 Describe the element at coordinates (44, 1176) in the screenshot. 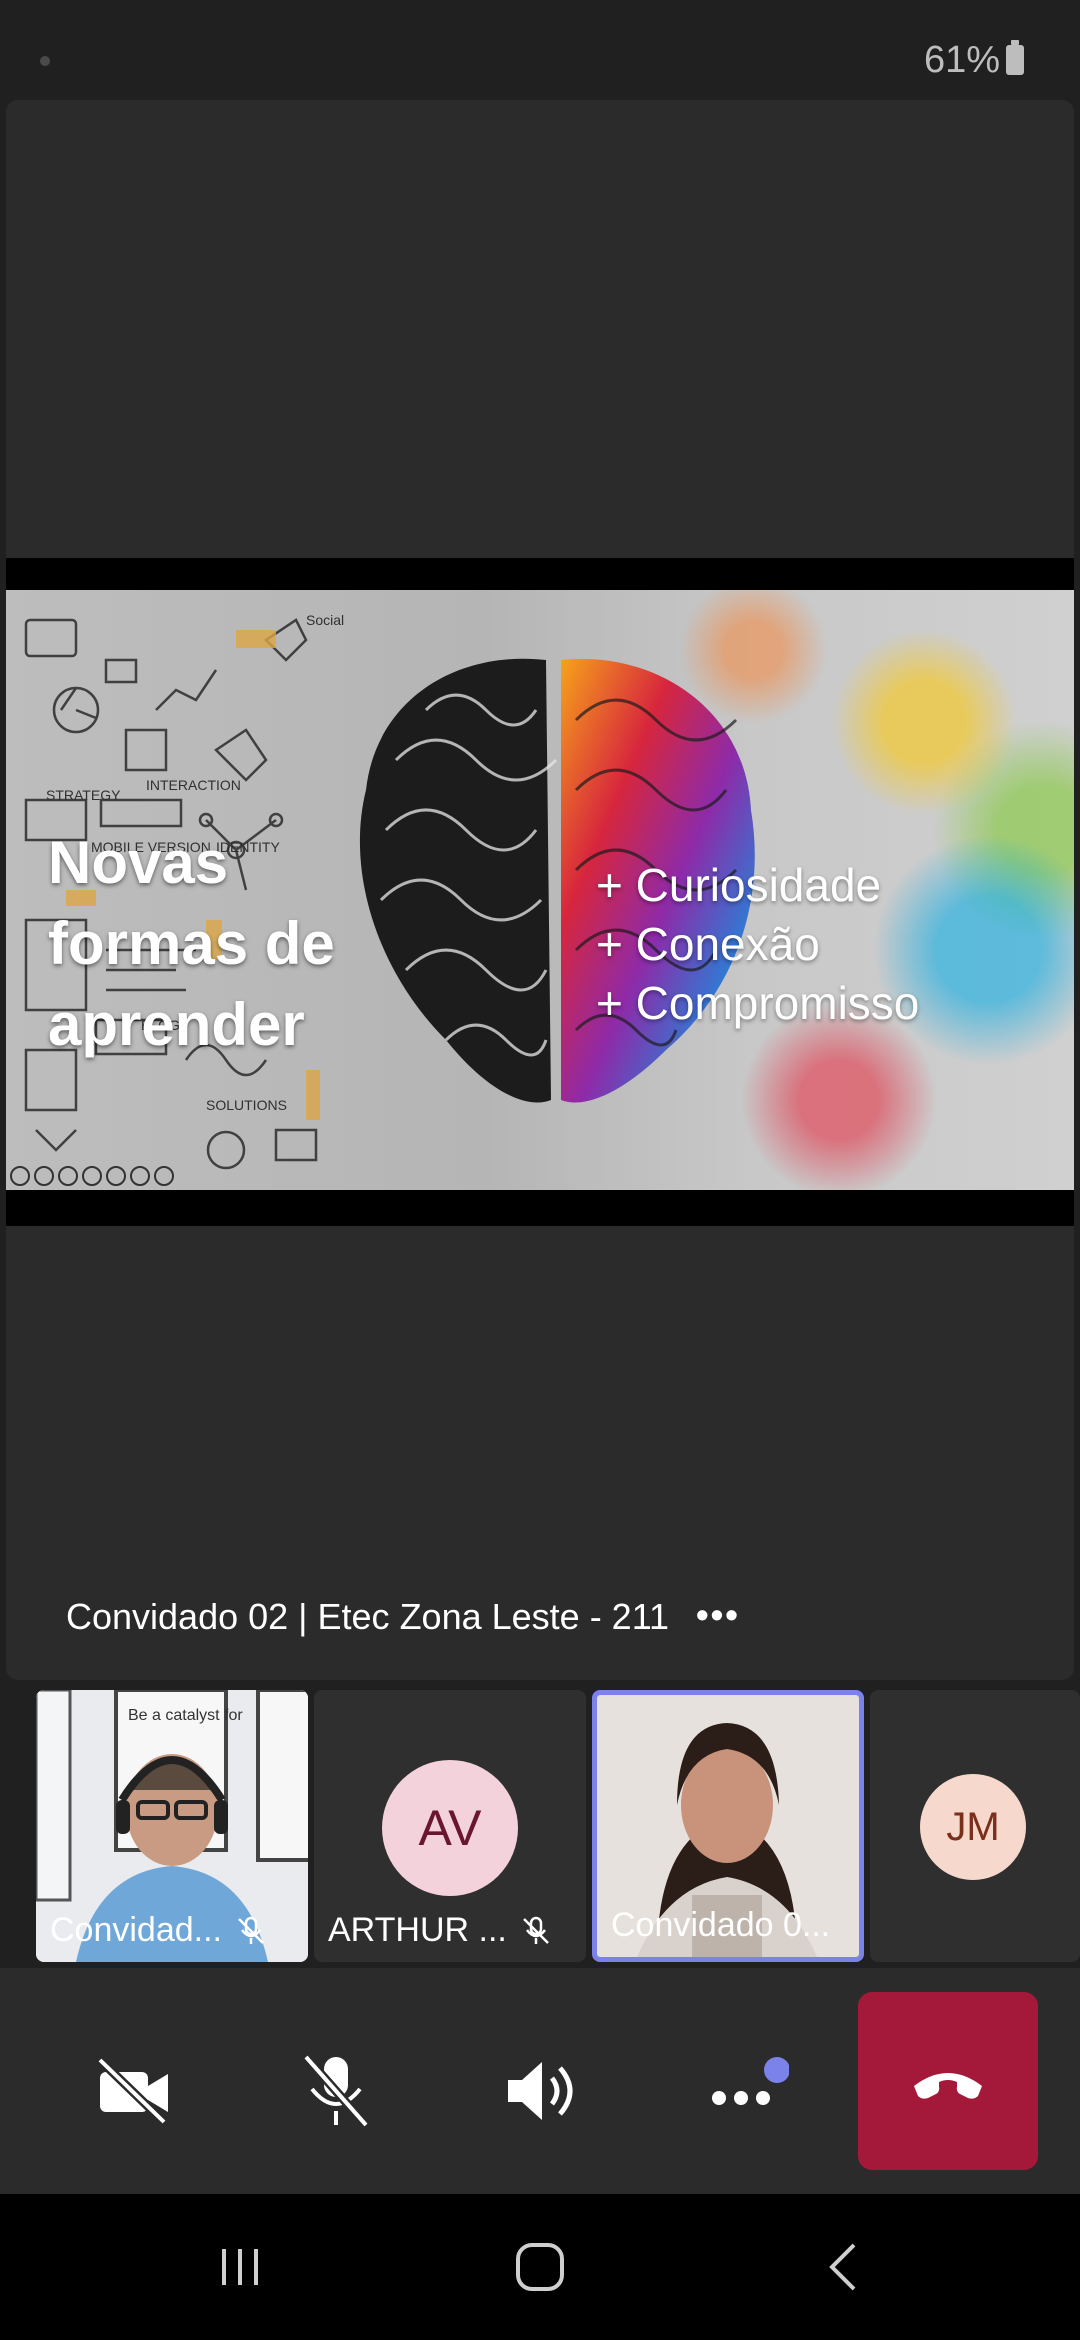

I see `pen-icon` at that location.